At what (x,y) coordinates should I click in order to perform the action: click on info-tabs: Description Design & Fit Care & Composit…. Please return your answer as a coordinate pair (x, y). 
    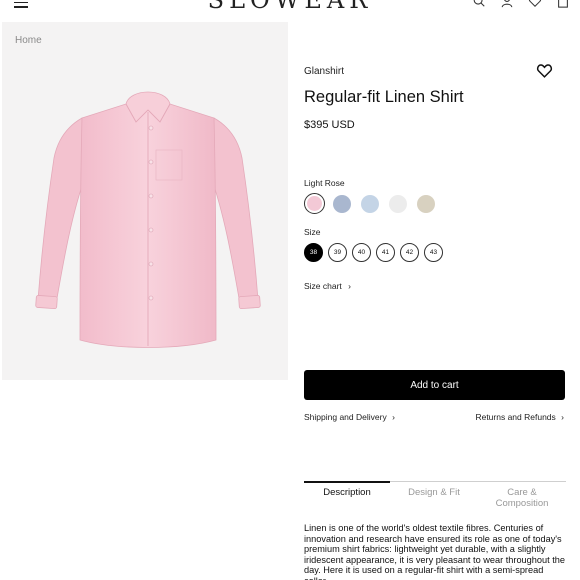
    Looking at the image, I should click on (435, 496).